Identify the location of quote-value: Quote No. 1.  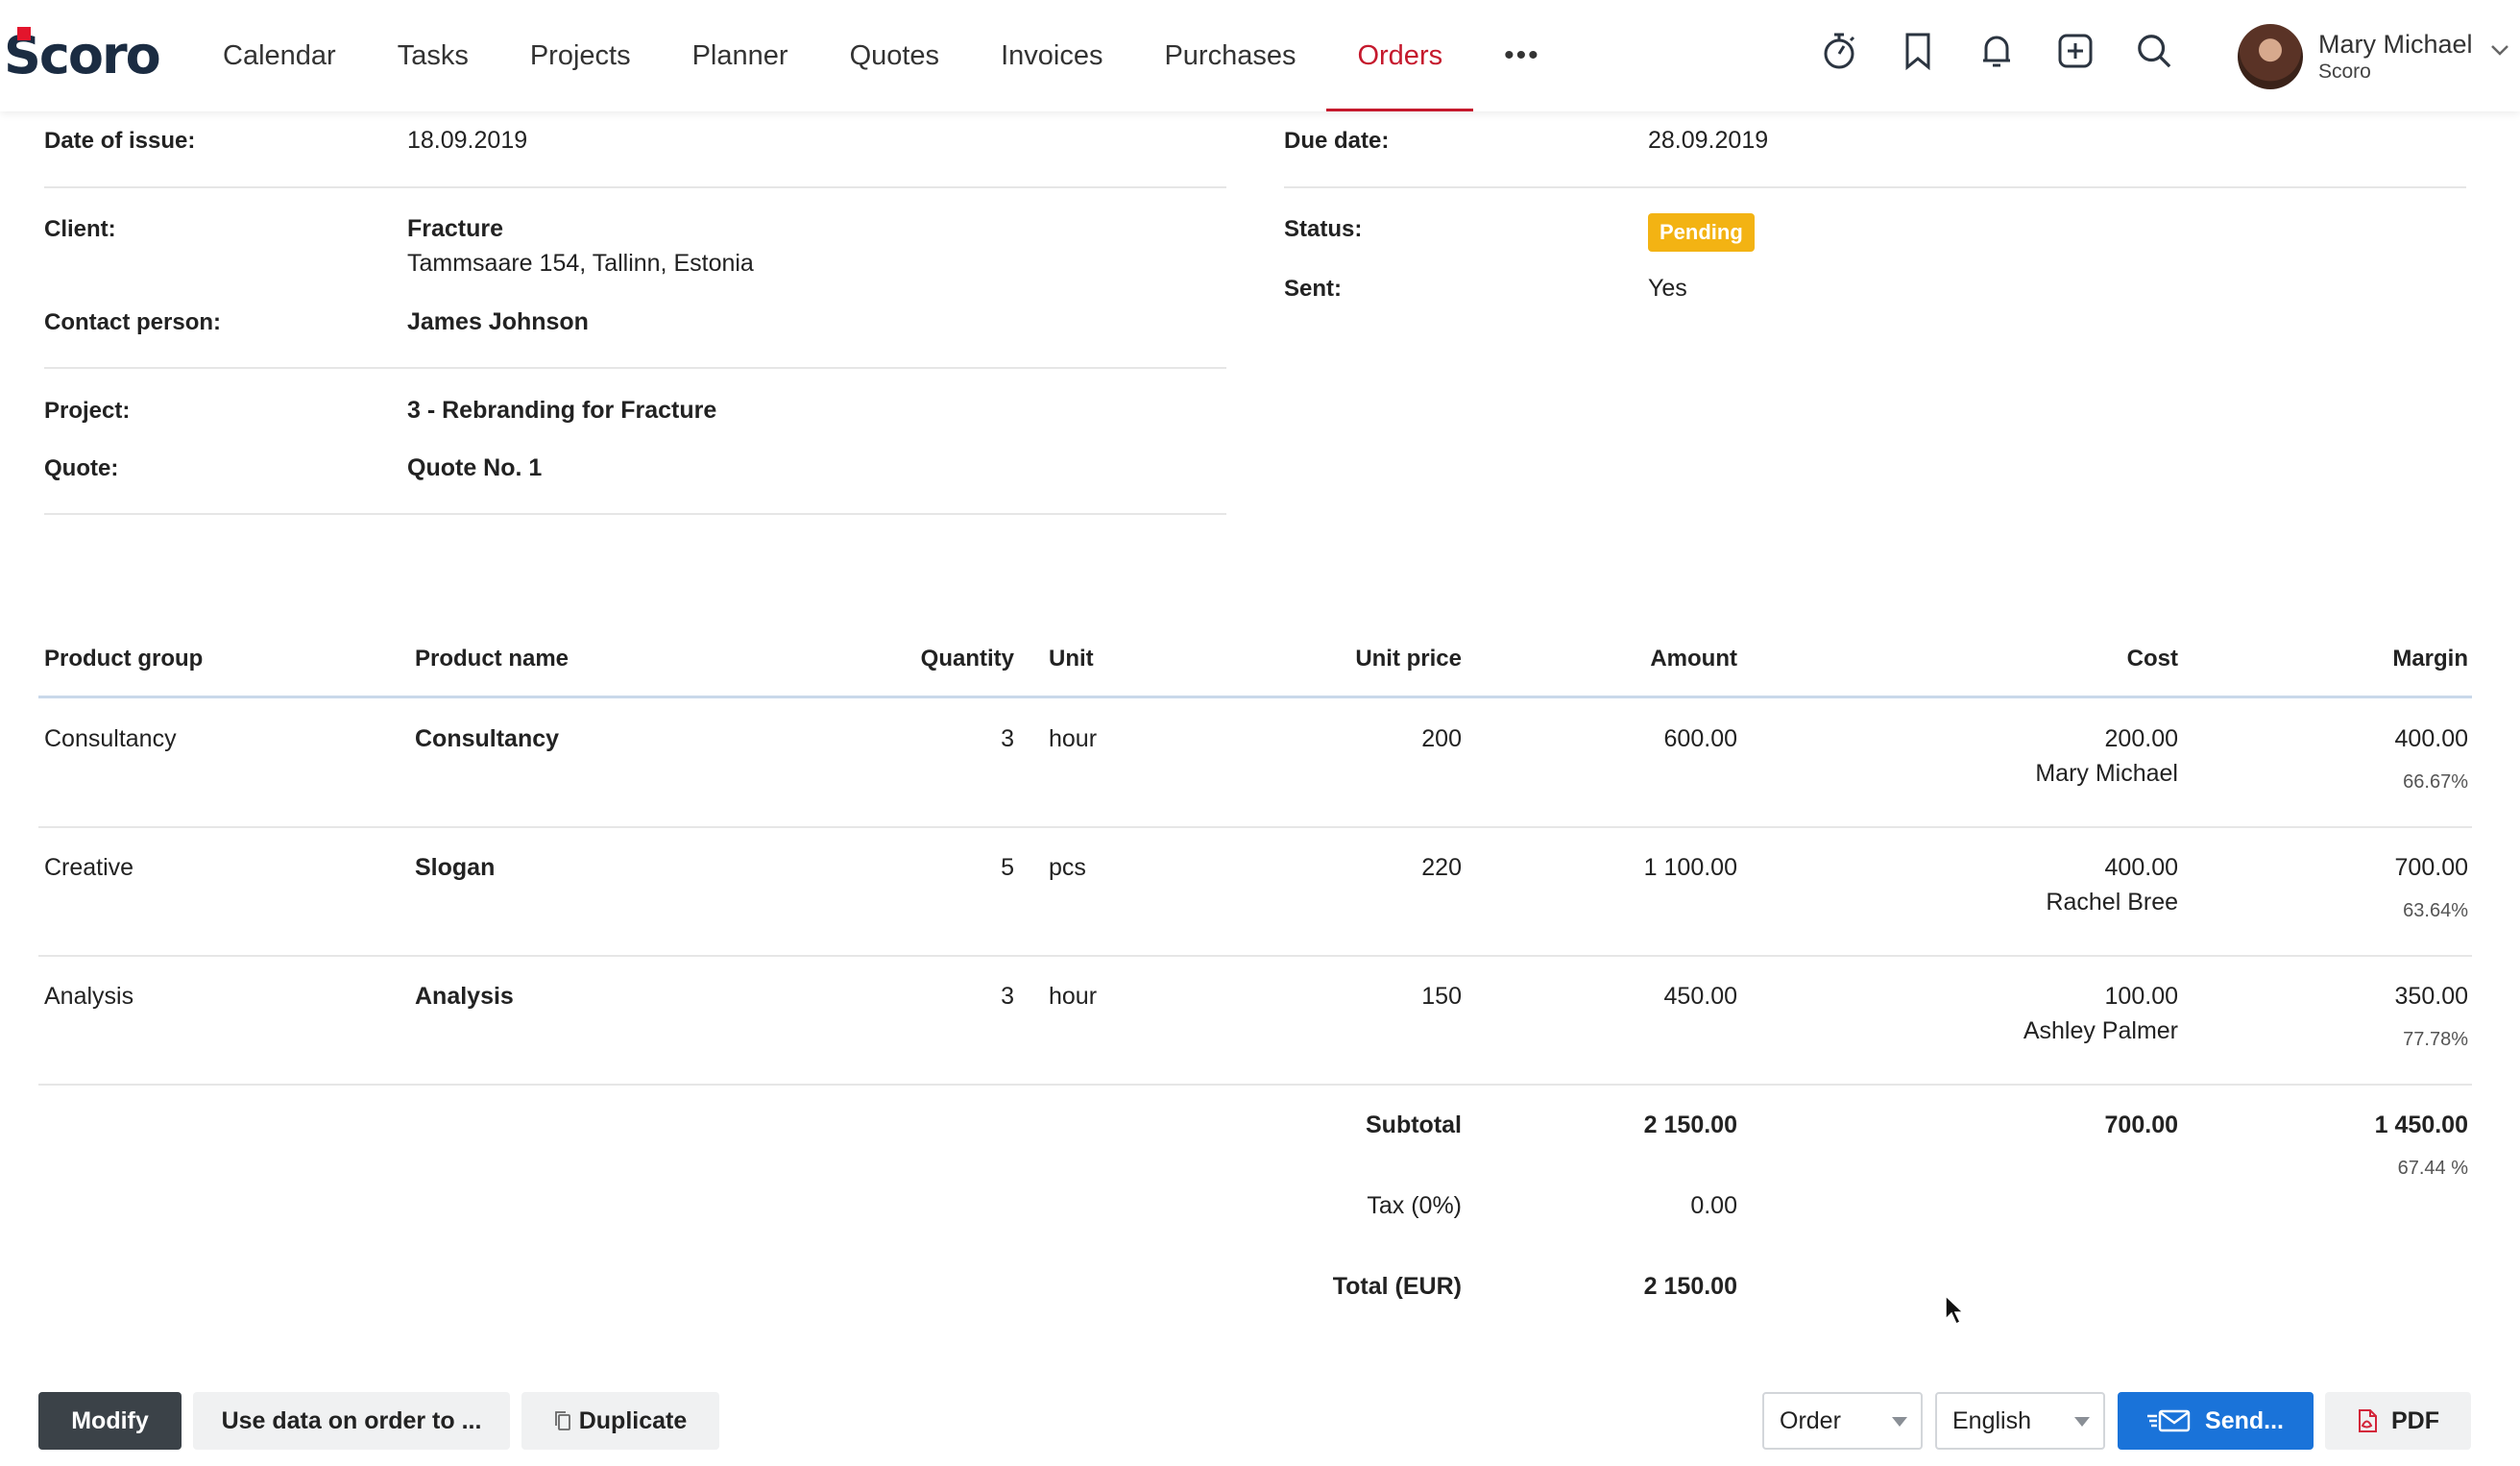
(475, 468).